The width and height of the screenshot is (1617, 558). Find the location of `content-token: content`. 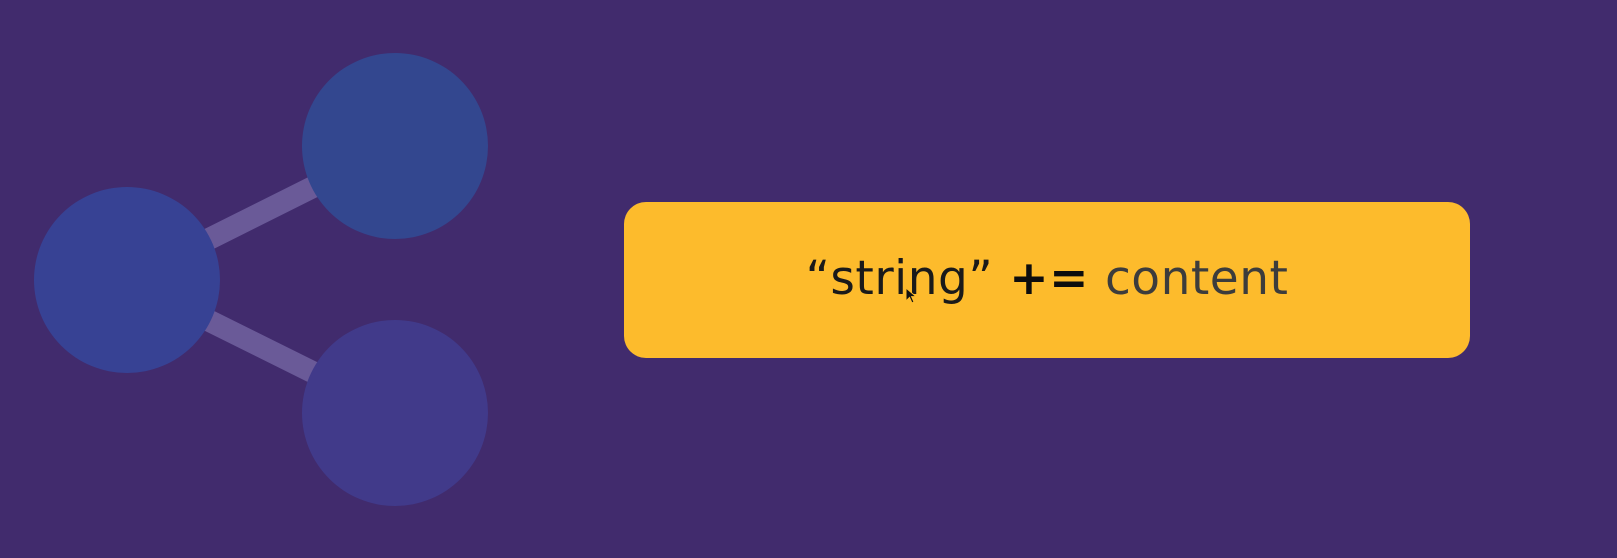

content-token: content is located at coordinates (1196, 278).